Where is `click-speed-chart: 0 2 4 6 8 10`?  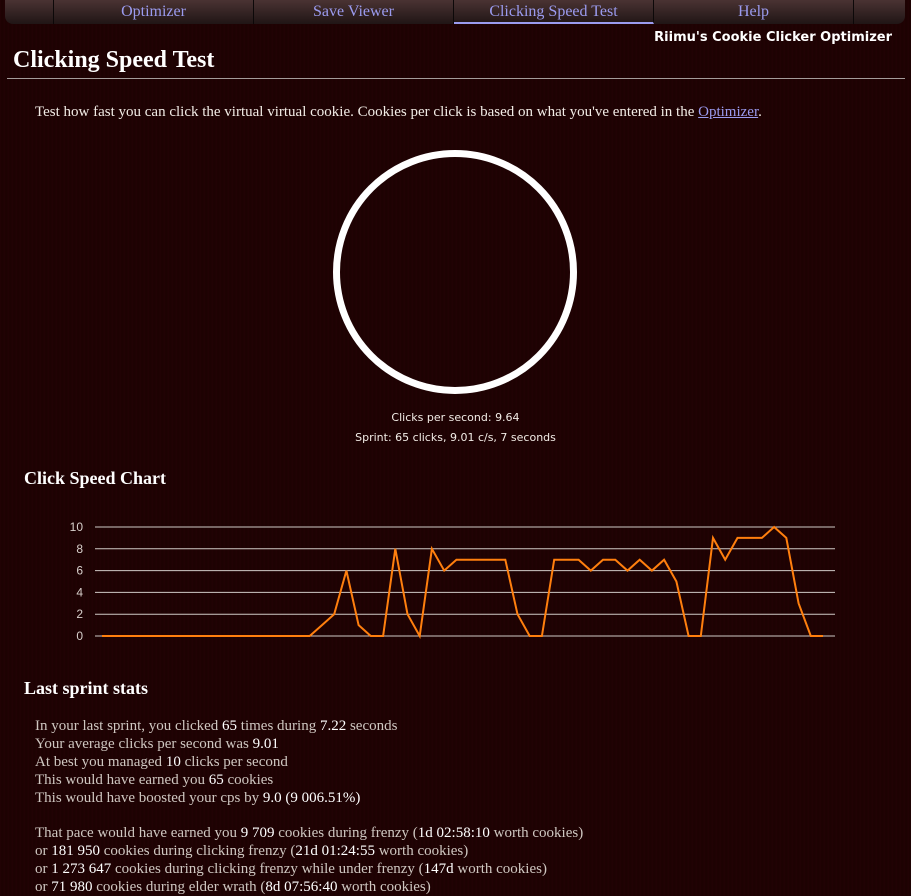
click-speed-chart: 0 2 4 6 8 10 is located at coordinates (455, 580).